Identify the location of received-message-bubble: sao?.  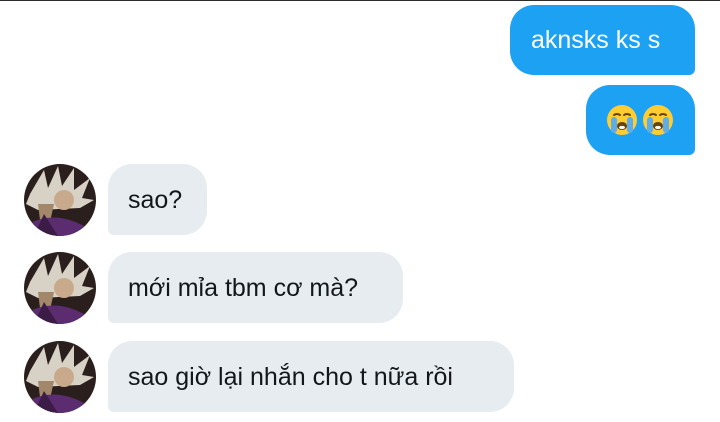
(157, 199).